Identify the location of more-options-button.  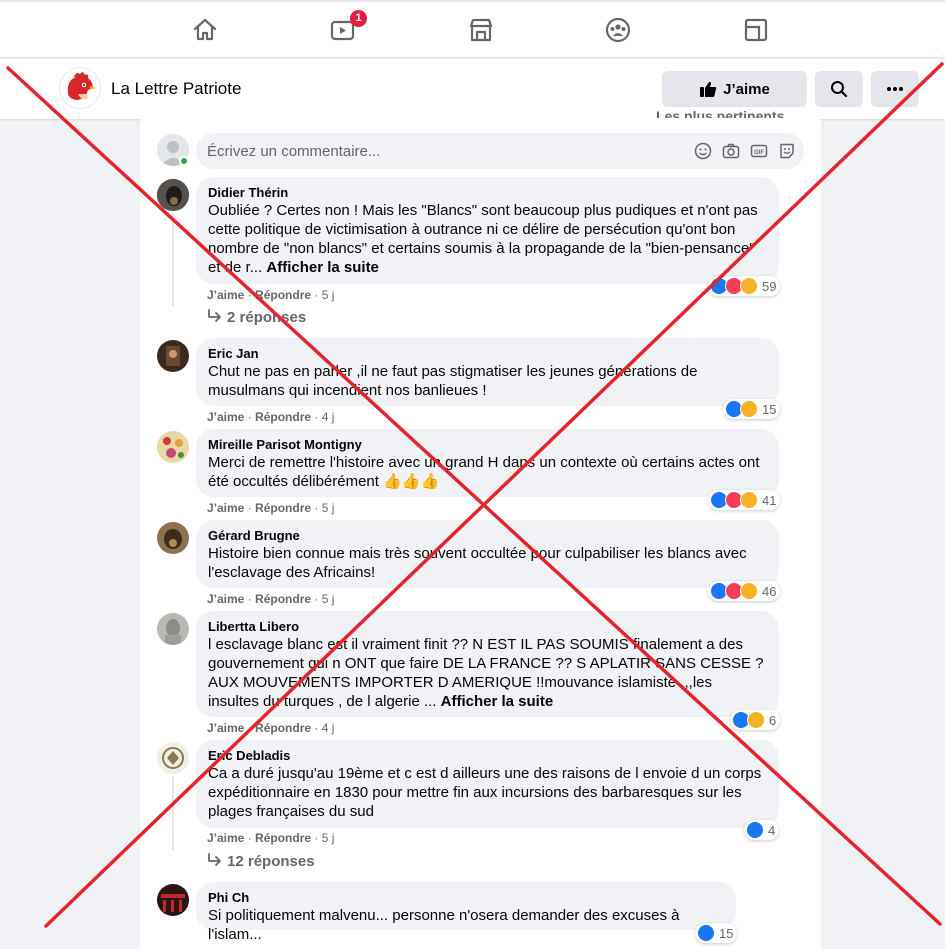
(895, 89).